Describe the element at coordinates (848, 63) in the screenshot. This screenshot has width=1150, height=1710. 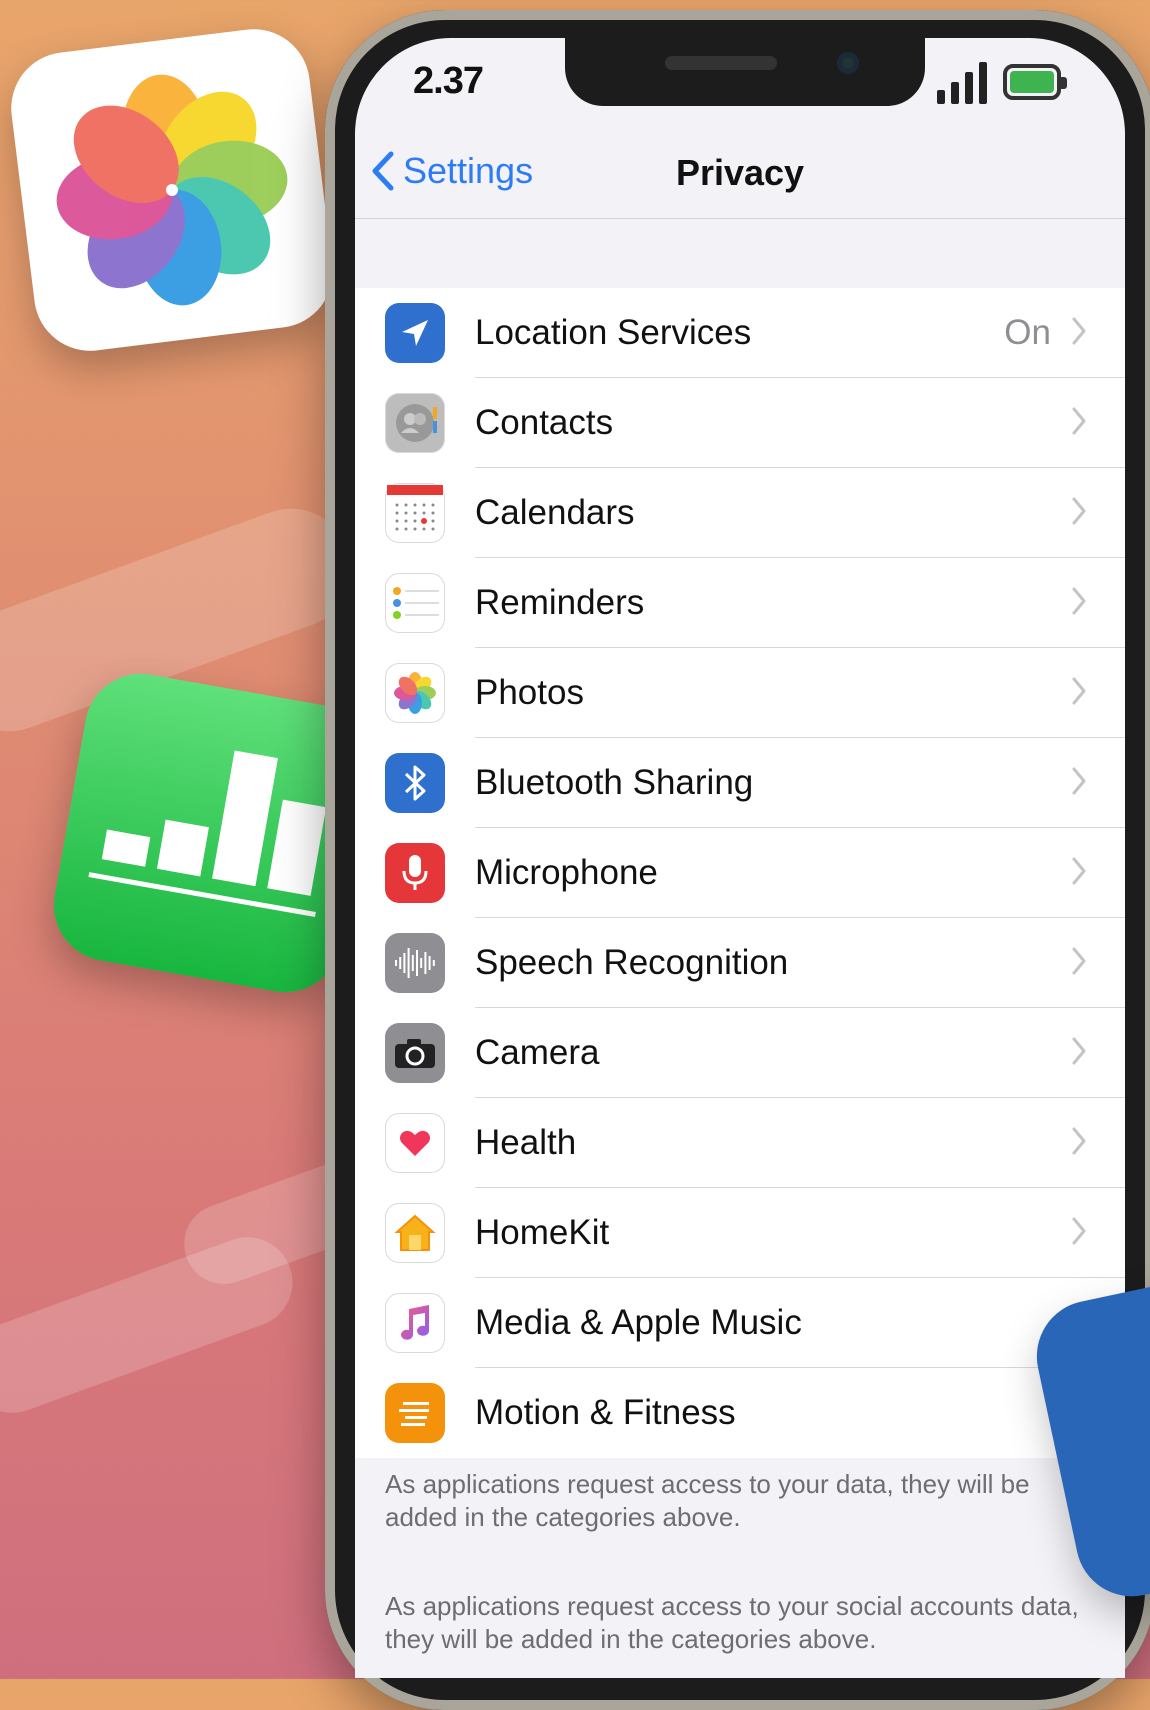
I see `front-camera` at that location.